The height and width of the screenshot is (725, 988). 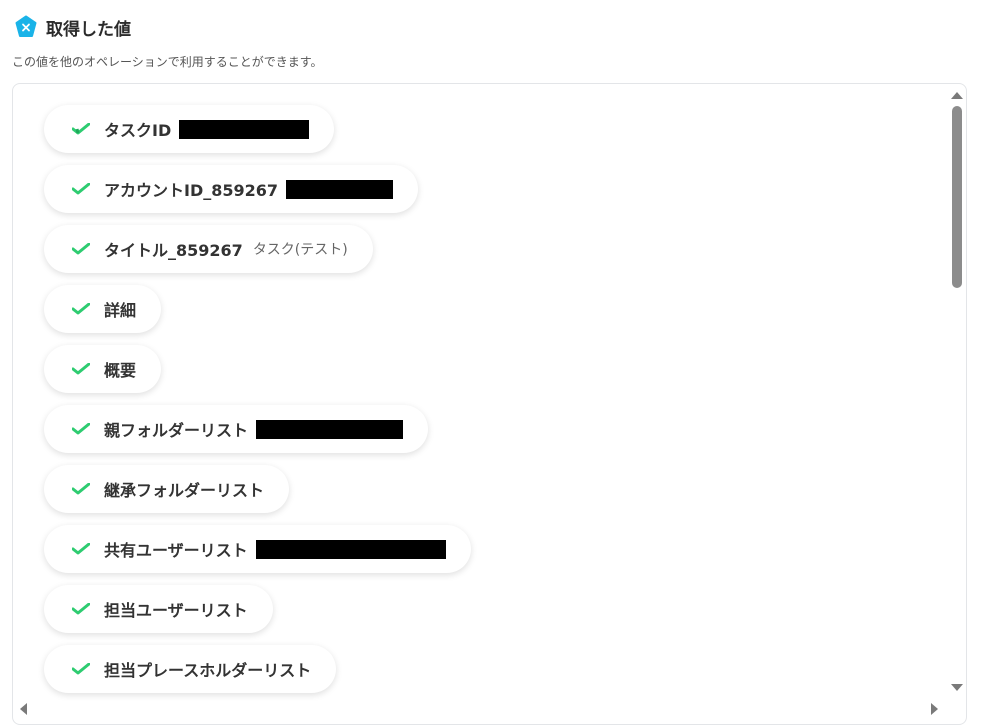 What do you see at coordinates (88, 29) in the screenshot?
I see `page-title: 取得した値` at bounding box center [88, 29].